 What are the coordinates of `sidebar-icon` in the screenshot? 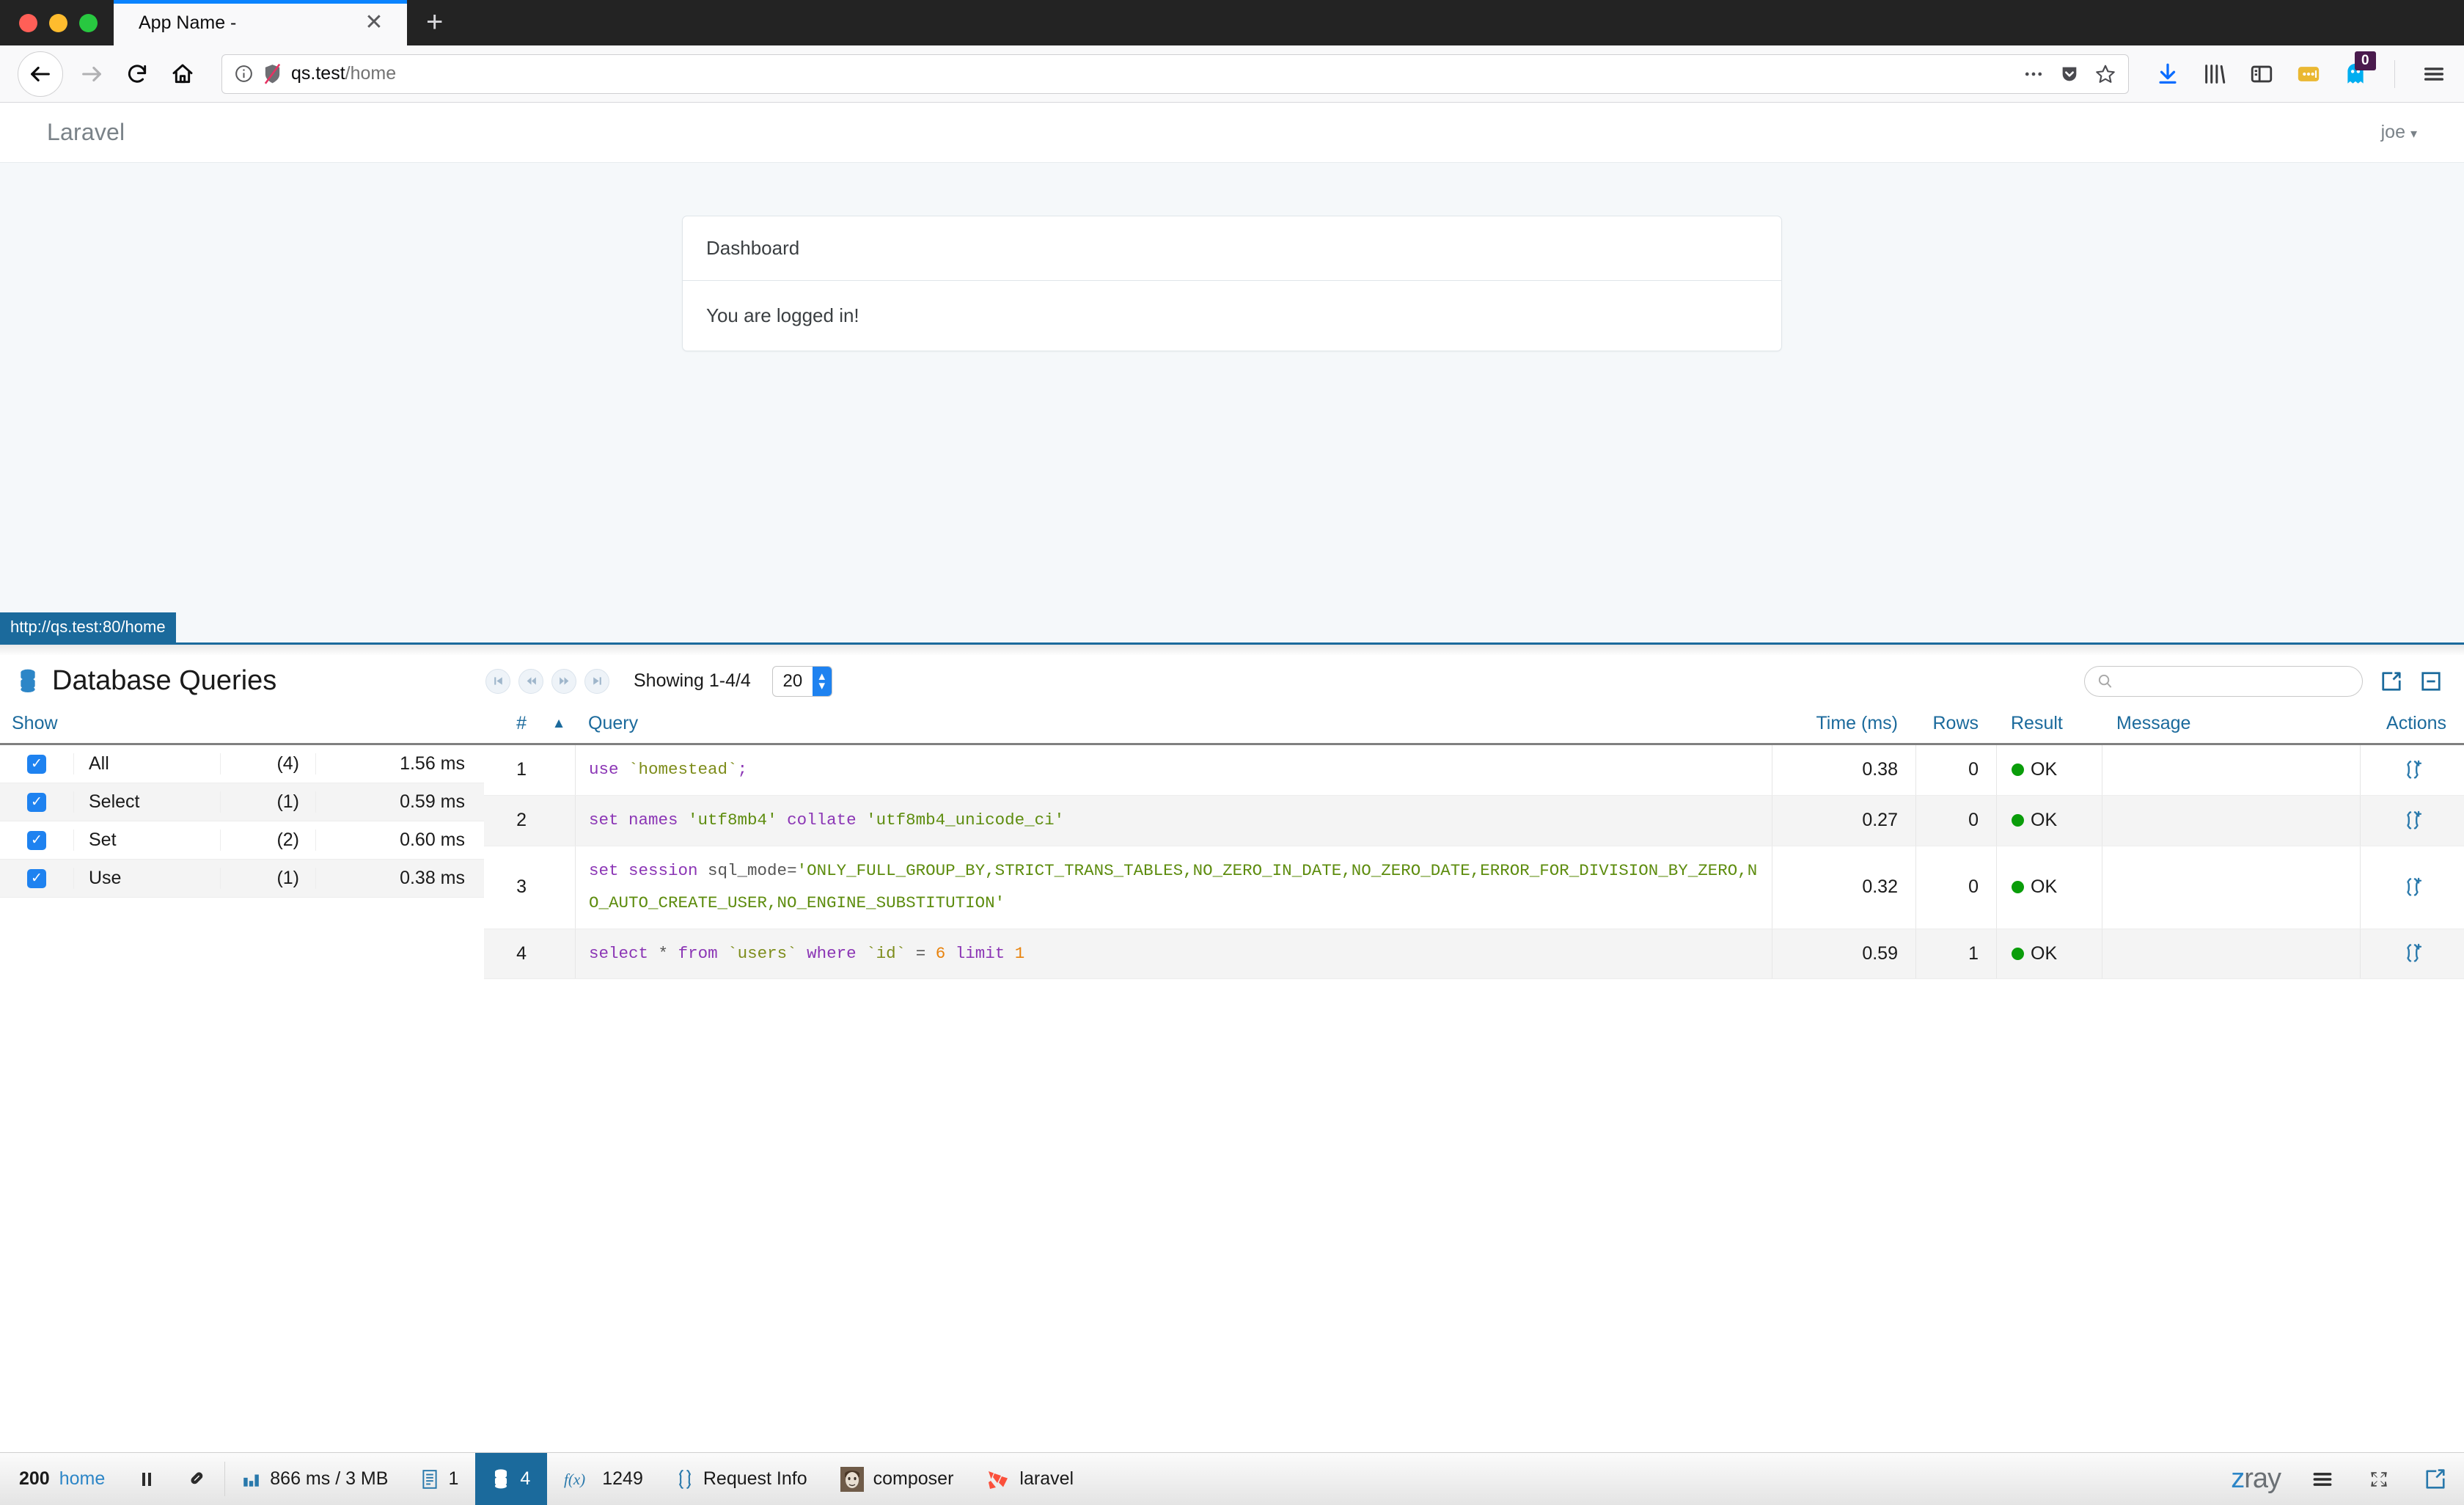 It's located at (2261, 74).